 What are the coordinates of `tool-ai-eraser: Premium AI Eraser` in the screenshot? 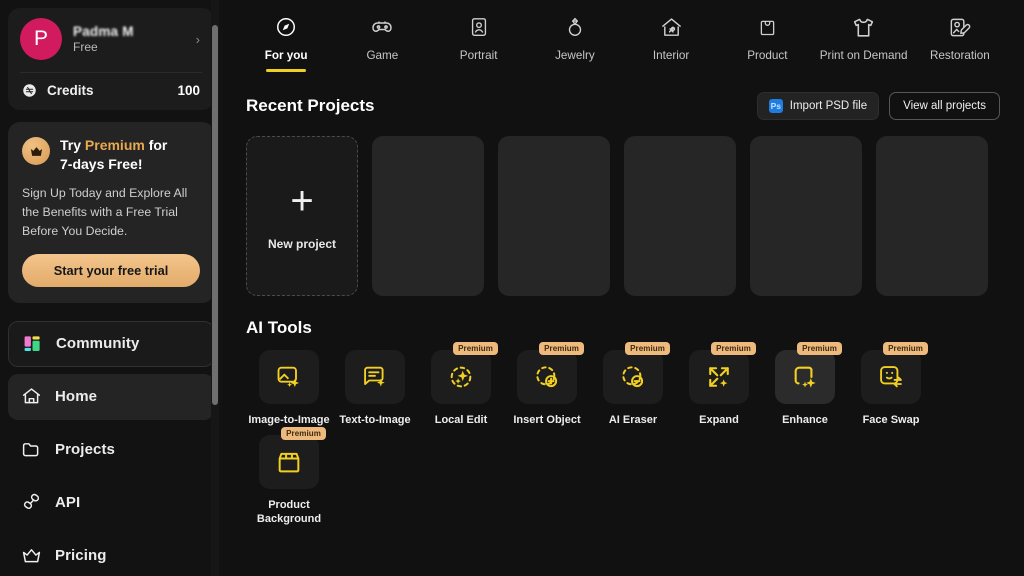 It's located at (633, 384).